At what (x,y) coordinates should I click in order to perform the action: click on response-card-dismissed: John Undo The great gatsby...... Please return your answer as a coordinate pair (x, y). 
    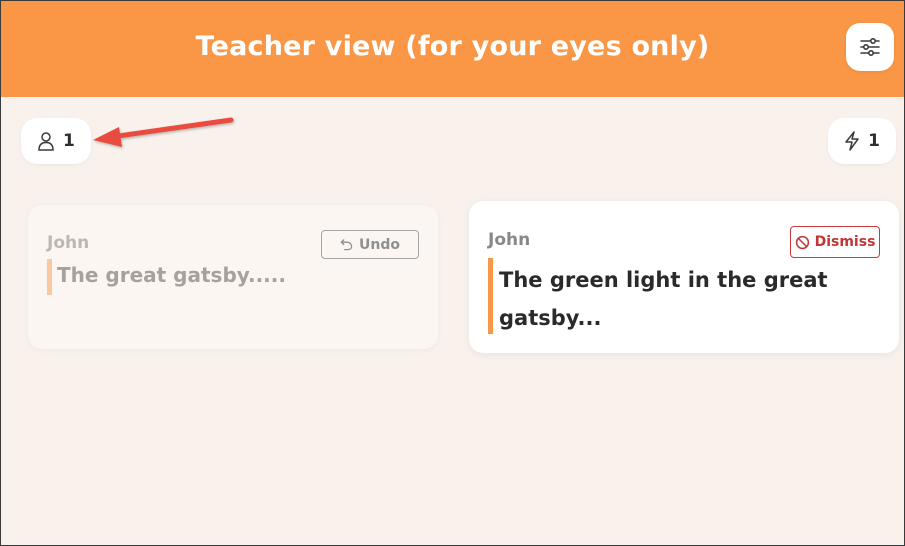
    Looking at the image, I should click on (233, 277).